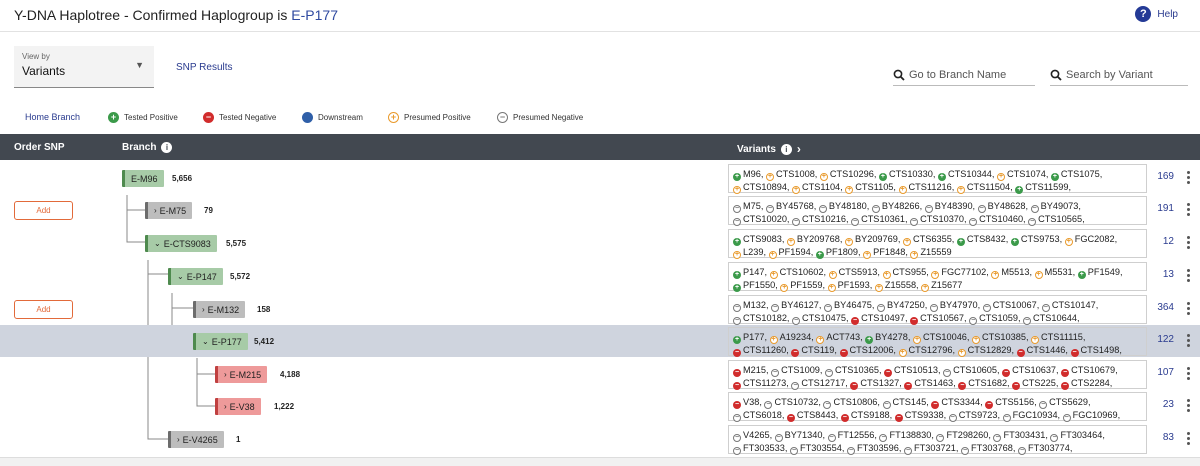 The width and height of the screenshot is (1200, 466). I want to click on branch-node: ⌄ E-CTS9083, so click(181, 243).